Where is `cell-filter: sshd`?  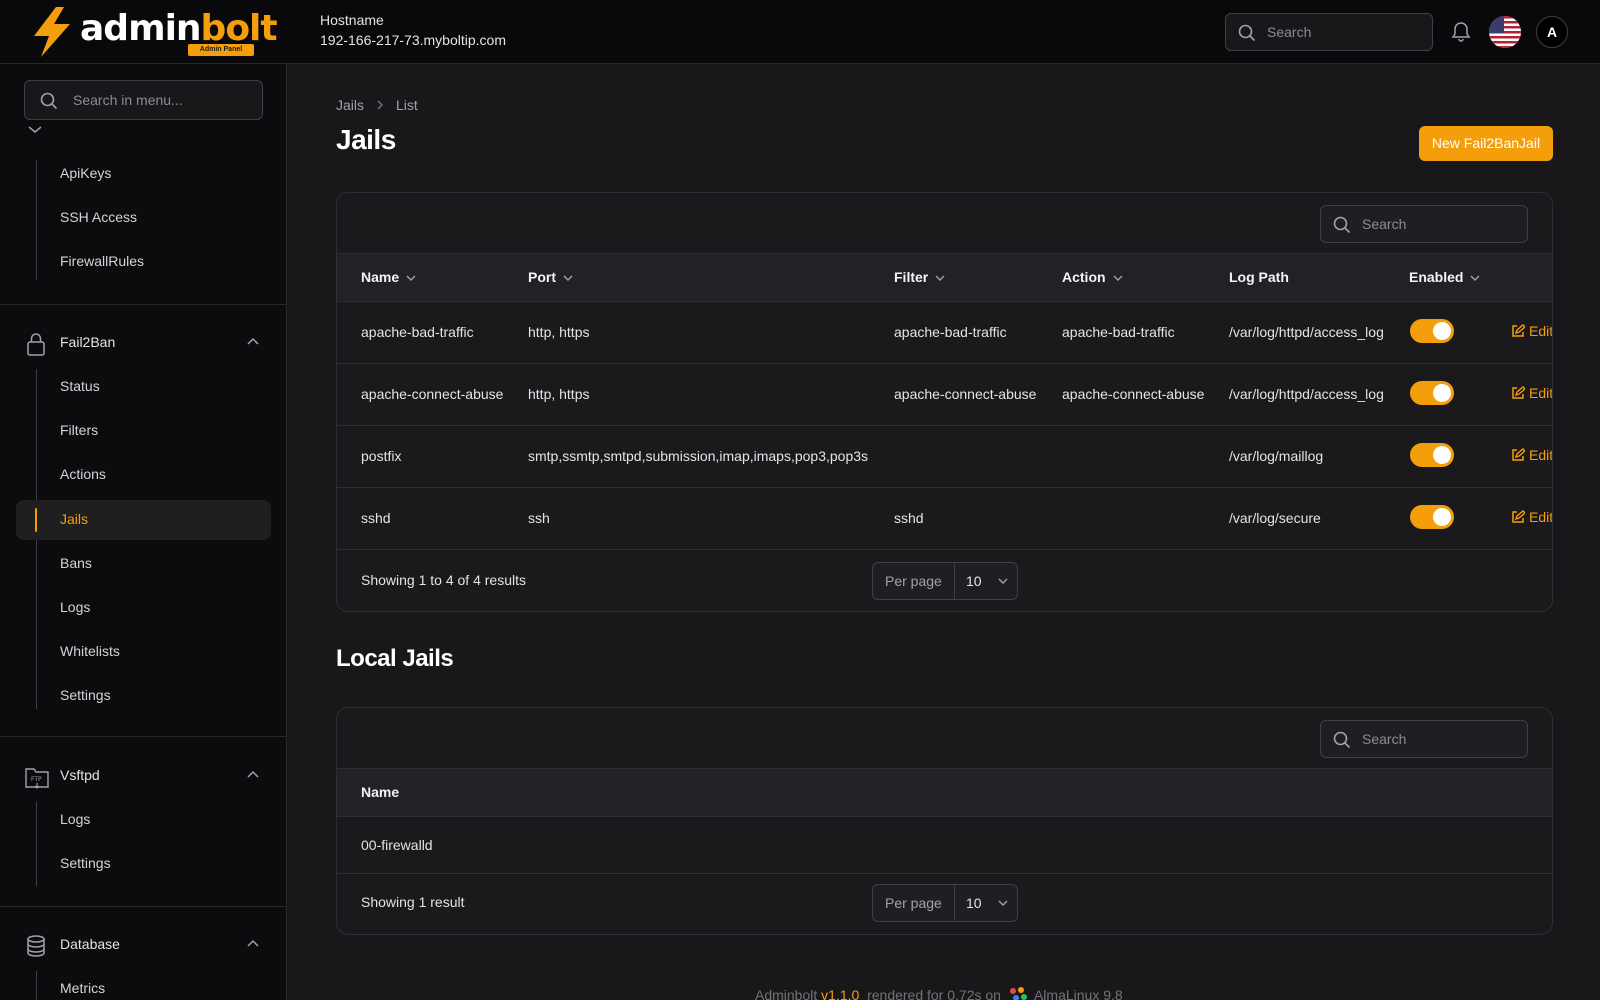 cell-filter: sshd is located at coordinates (909, 518).